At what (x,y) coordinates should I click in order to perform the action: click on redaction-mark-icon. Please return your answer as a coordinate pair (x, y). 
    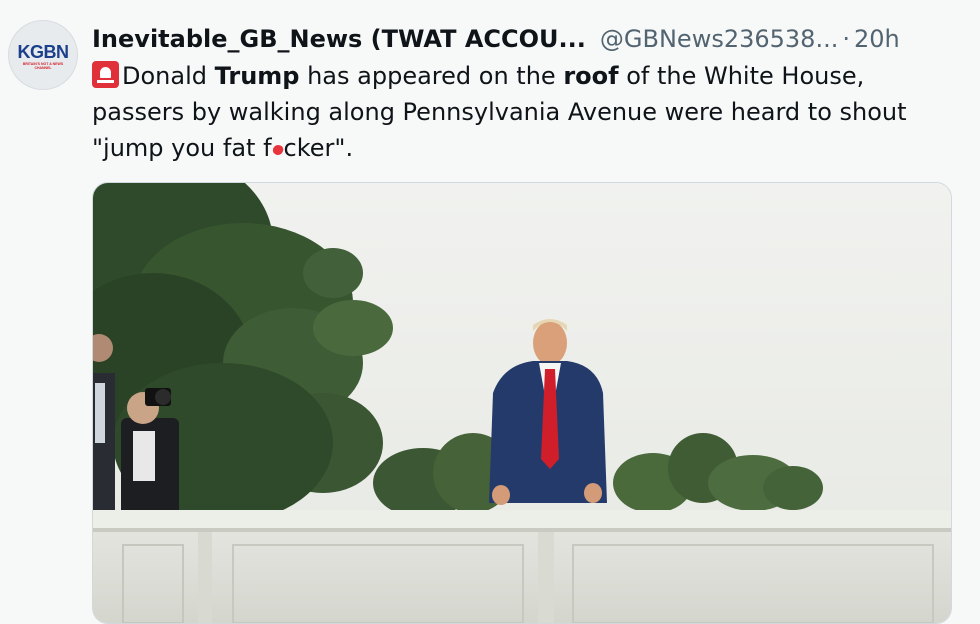
    Looking at the image, I should click on (278, 150).